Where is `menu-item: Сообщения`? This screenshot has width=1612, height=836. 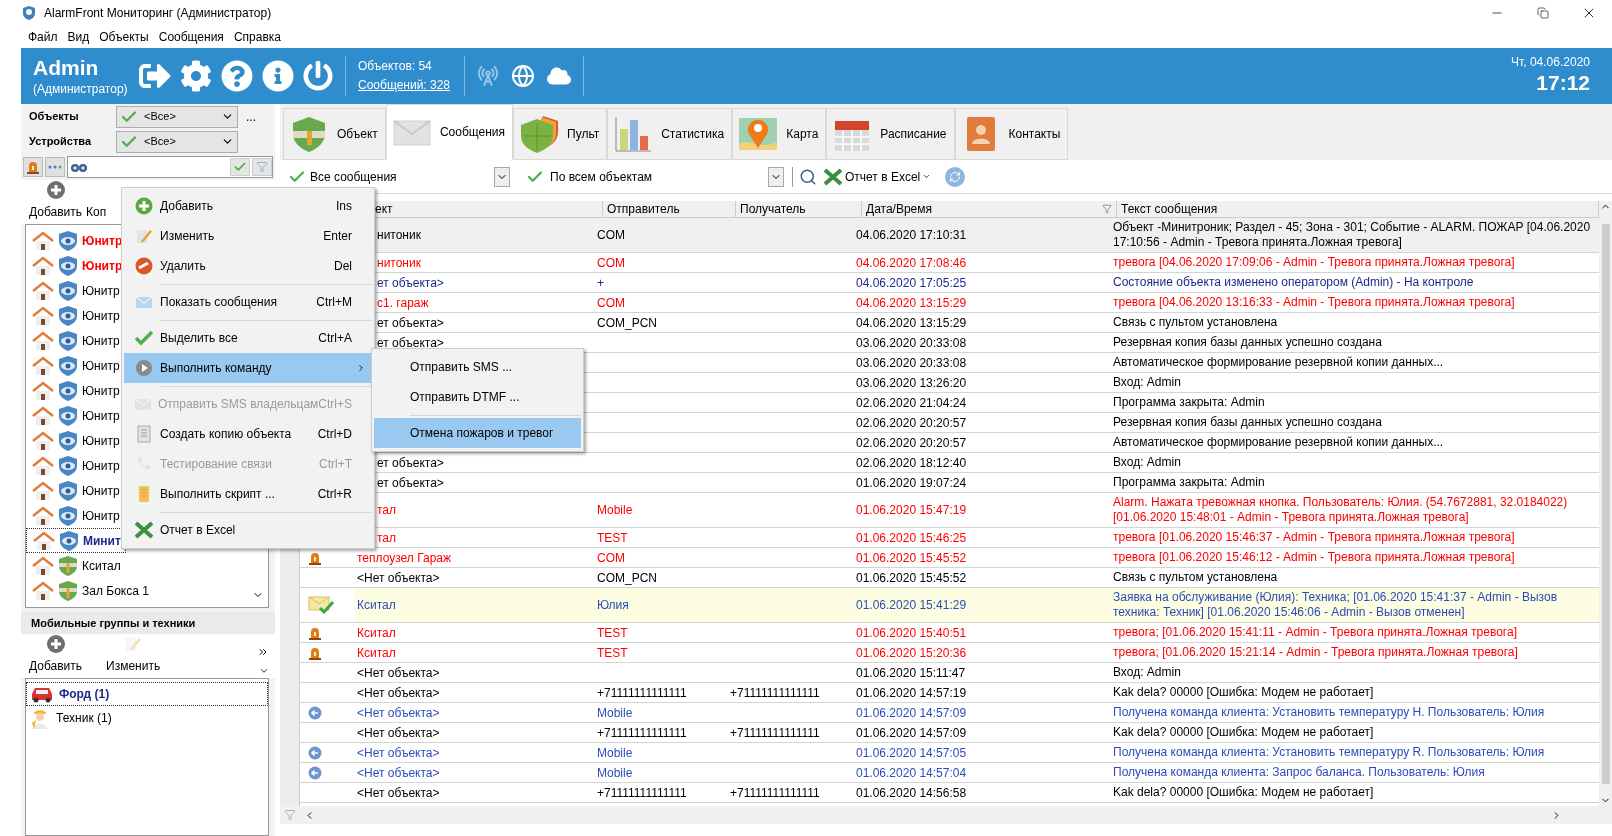
menu-item: Сообщения is located at coordinates (191, 37).